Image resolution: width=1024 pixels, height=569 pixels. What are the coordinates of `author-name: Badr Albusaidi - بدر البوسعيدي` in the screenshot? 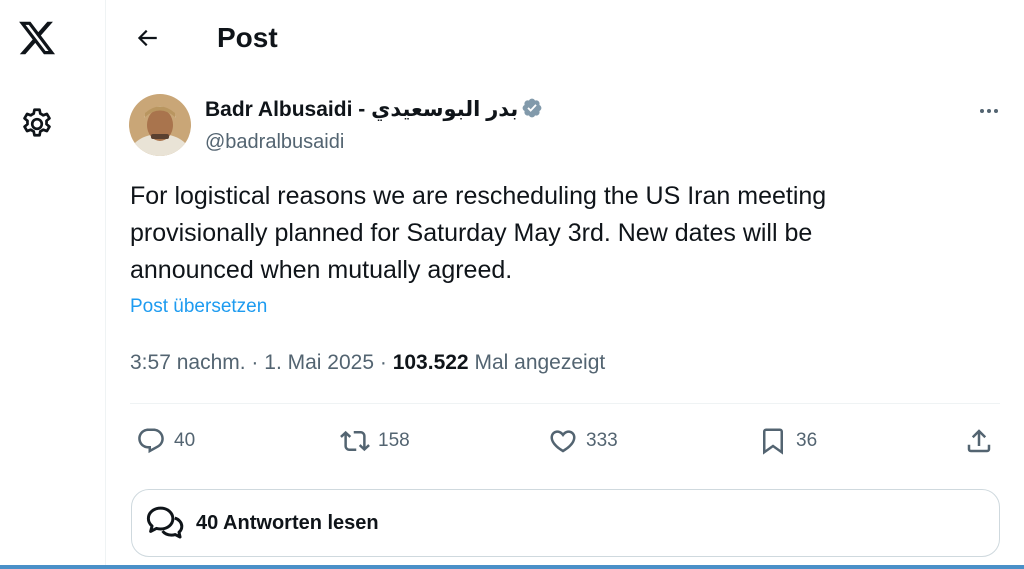 It's located at (374, 110).